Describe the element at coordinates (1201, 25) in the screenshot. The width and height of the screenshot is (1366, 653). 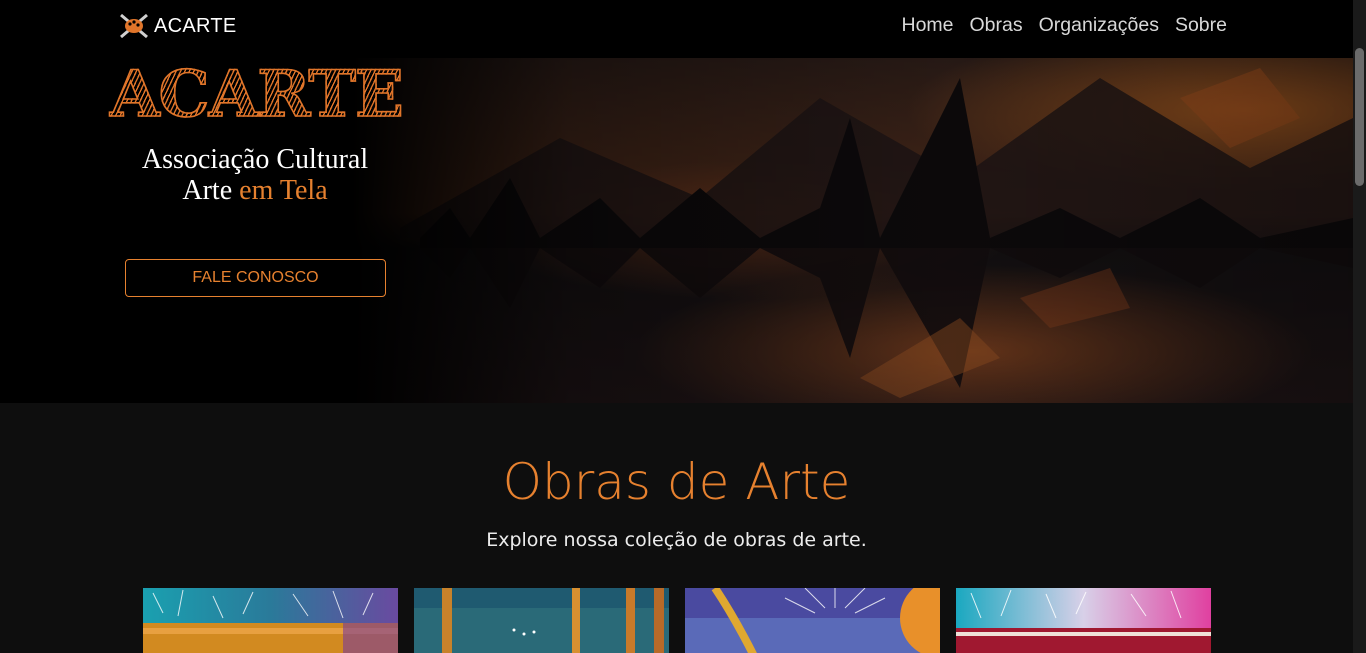
I see `nav-link-sobre: Sobre` at that location.